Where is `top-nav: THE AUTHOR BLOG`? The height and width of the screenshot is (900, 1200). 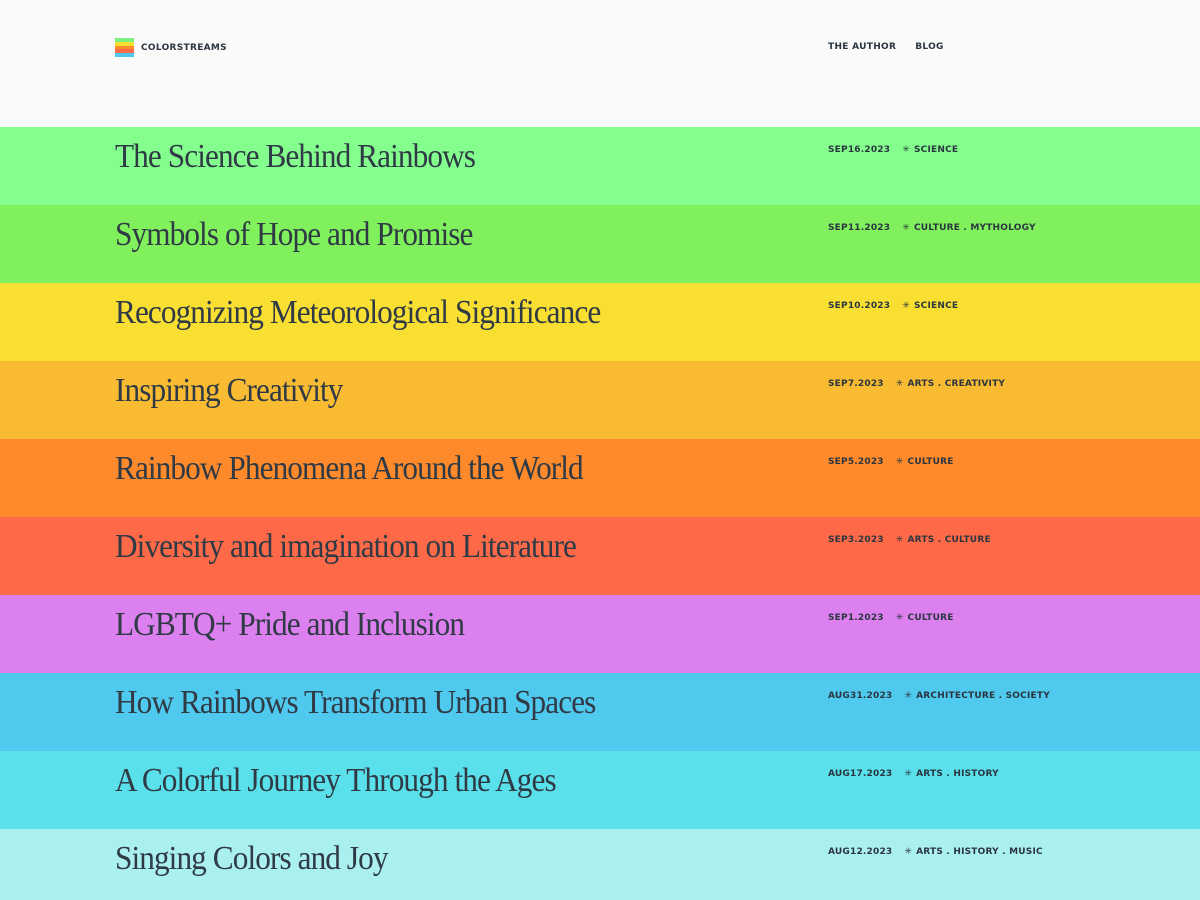 top-nav: THE AUTHOR BLOG is located at coordinates (895, 47).